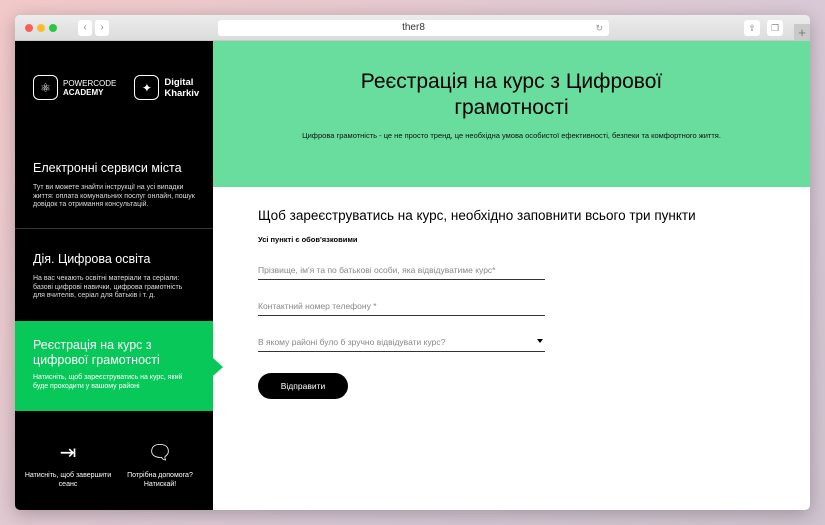 The height and width of the screenshot is (525, 825). I want to click on sidebar-item-title: Електронні сервиси міста, so click(107, 168).